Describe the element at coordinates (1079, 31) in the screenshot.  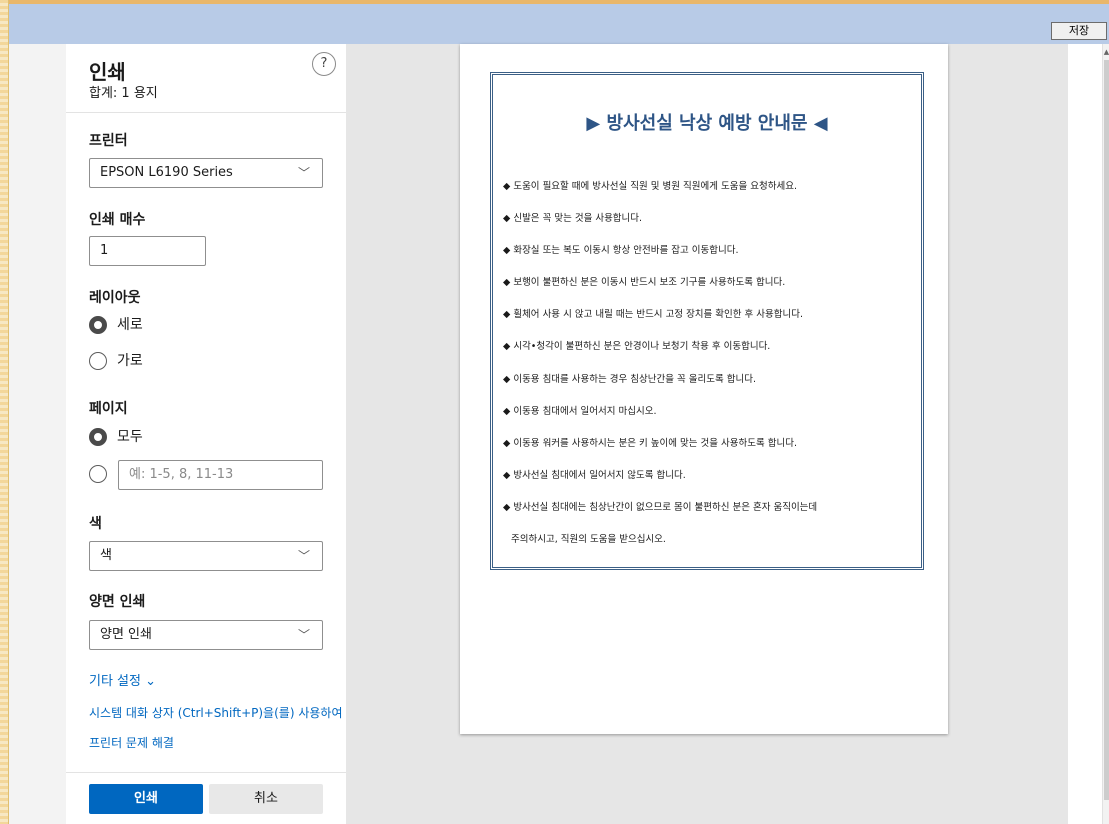
I see `save-button: 저장` at that location.